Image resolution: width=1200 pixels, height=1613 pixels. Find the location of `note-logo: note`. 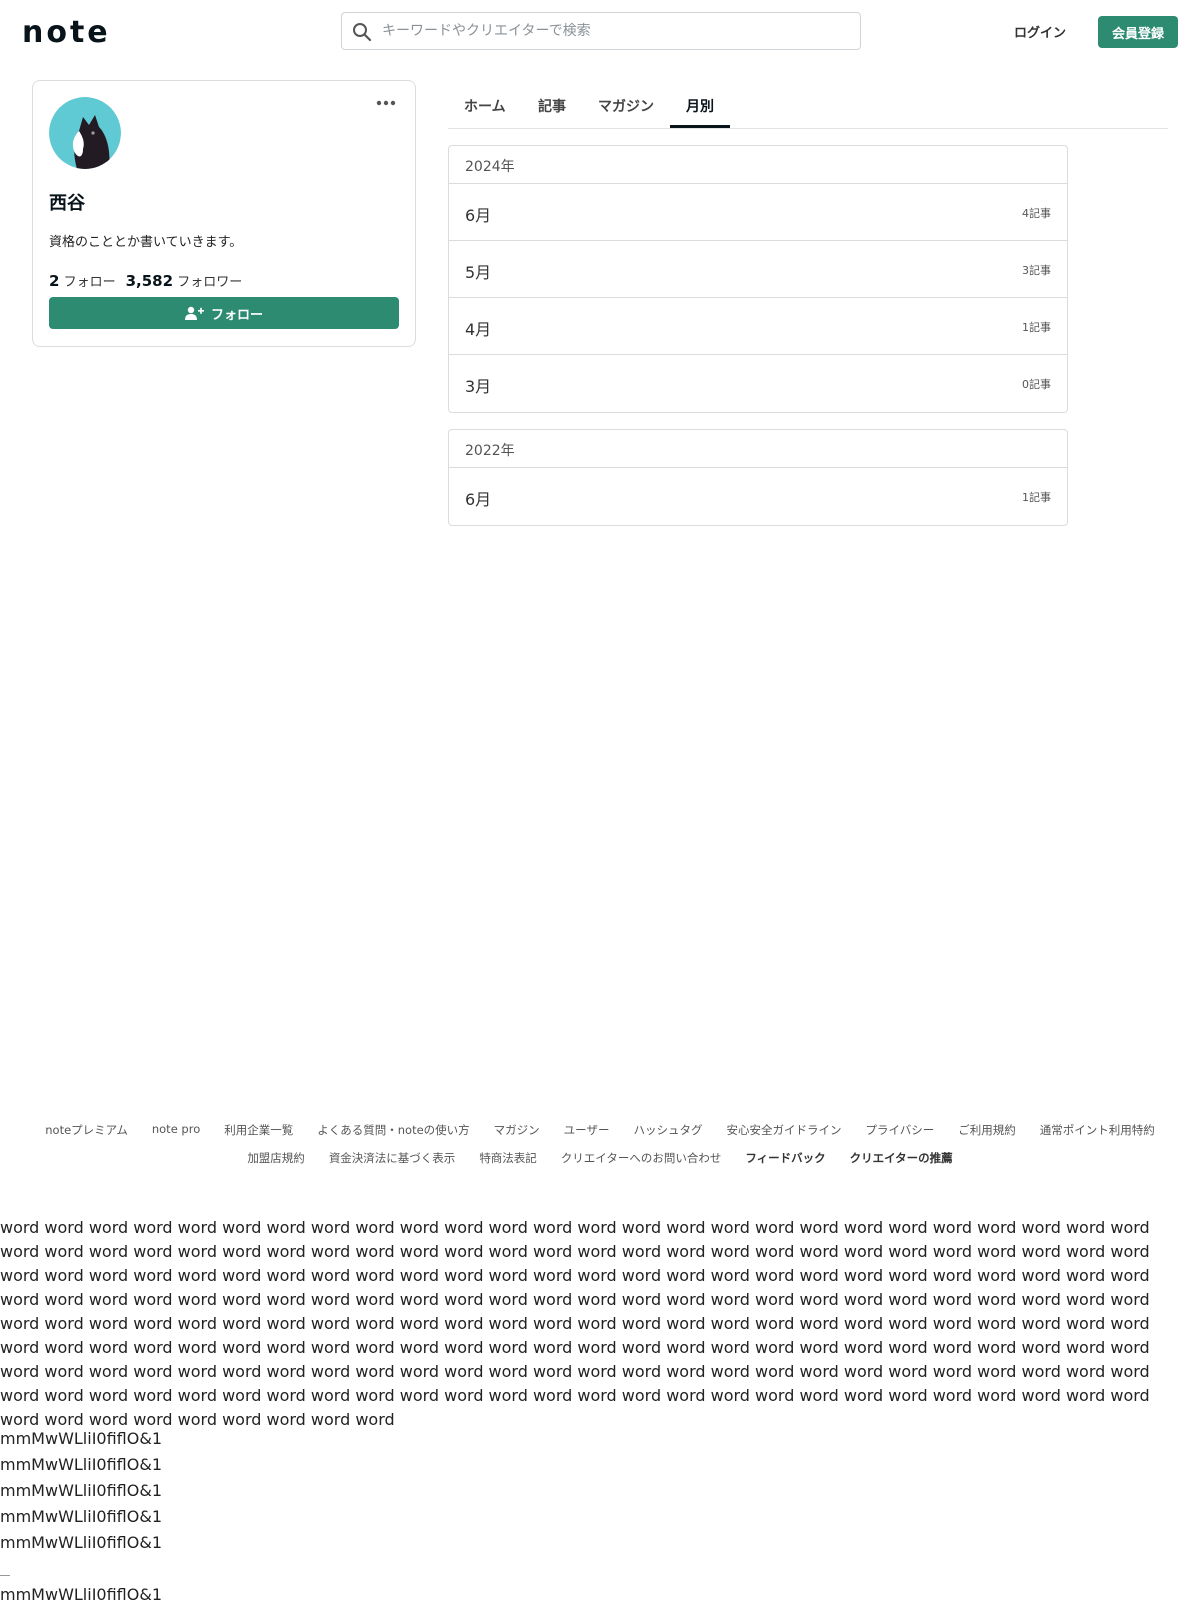

note-logo: note is located at coordinates (72, 32).